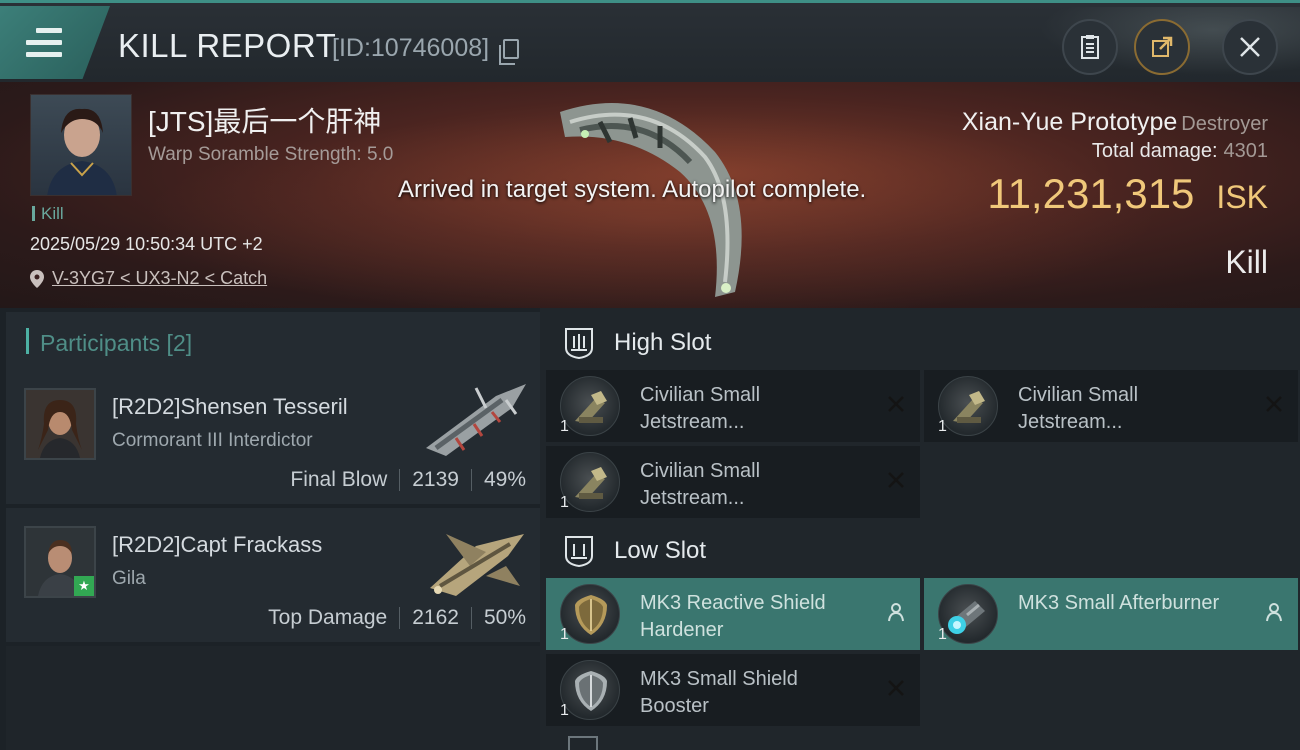 The height and width of the screenshot is (750, 1300). Describe the element at coordinates (60, 562) in the screenshot. I see `participant-avatar: ★` at that location.